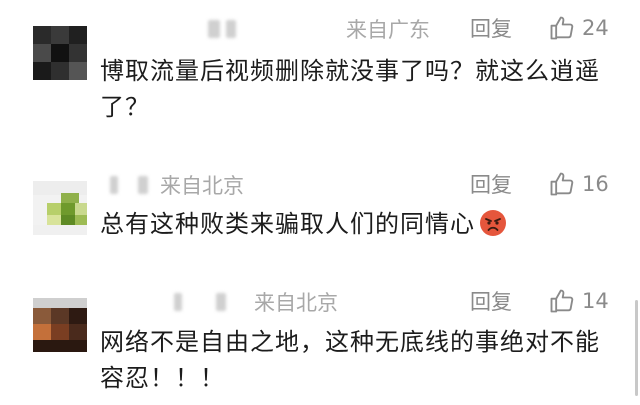 This screenshot has width=640, height=405. Describe the element at coordinates (578, 184) in the screenshot. I see `like-button: 16` at that location.